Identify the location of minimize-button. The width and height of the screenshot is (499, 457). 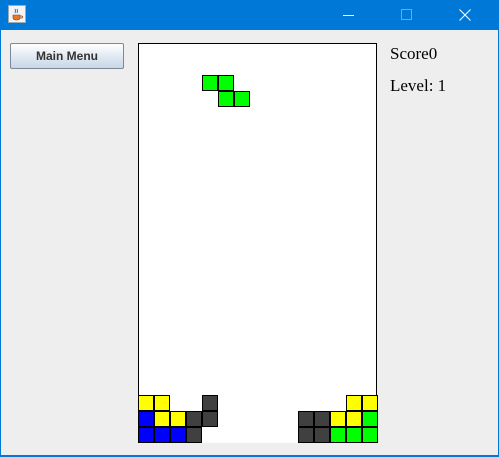
(349, 15).